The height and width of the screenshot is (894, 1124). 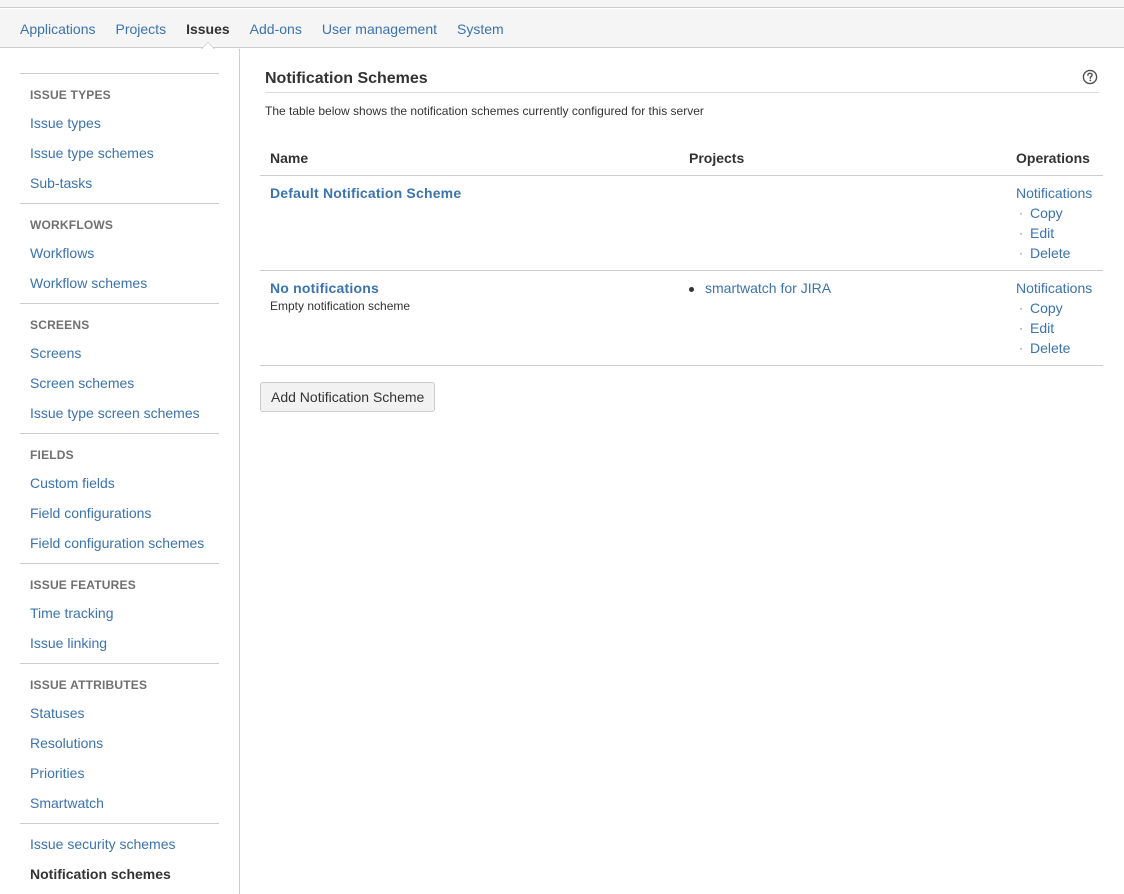 What do you see at coordinates (89, 685) in the screenshot?
I see `sidebar-heading-issue-attributes: ISSUE ATTRIBUTES` at bounding box center [89, 685].